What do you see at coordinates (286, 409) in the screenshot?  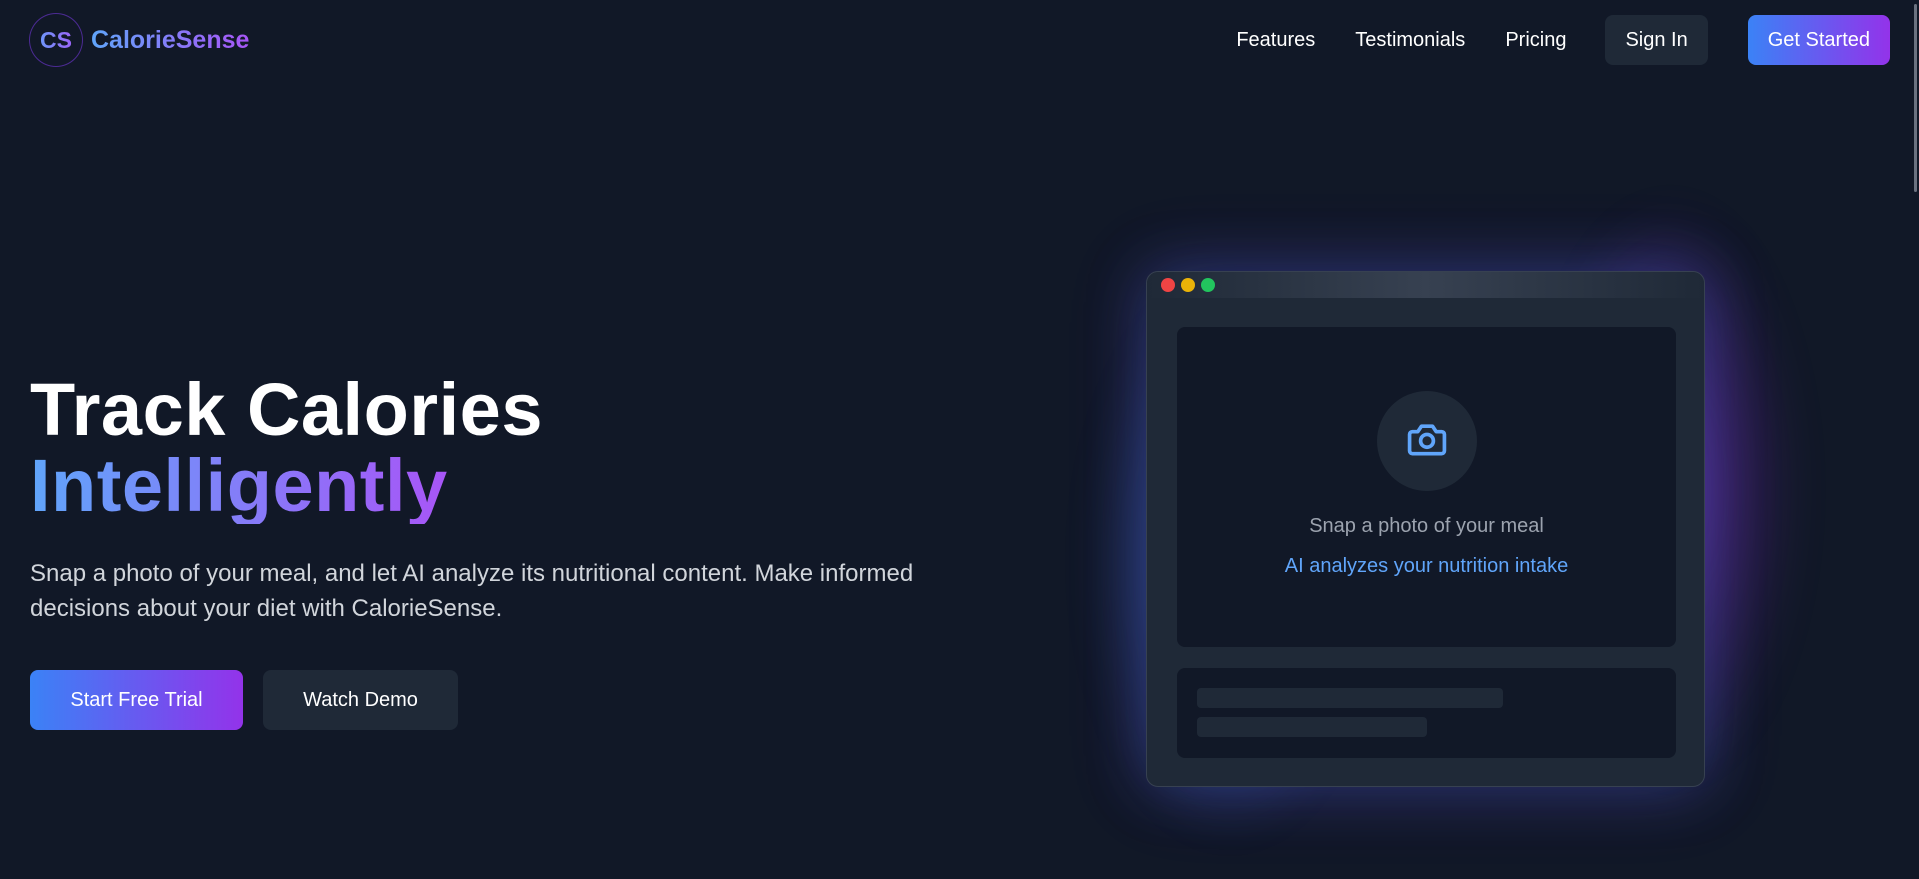 I see `hero-title-line-1: Track Calories` at bounding box center [286, 409].